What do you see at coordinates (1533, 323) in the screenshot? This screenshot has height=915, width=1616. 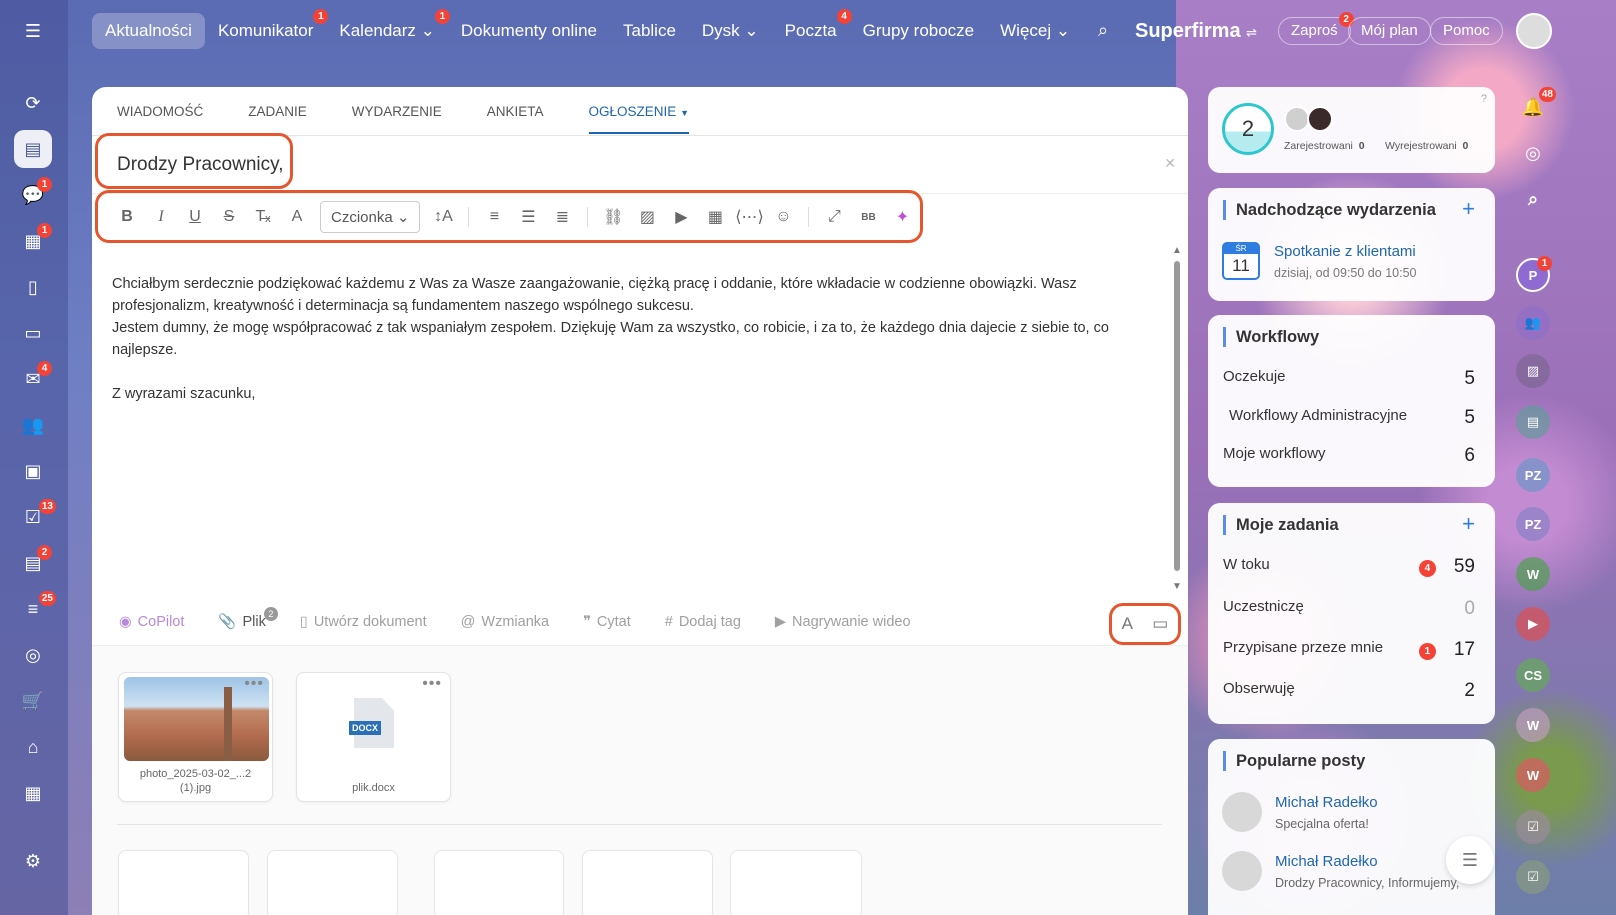 I see `group-icon: 👥` at bounding box center [1533, 323].